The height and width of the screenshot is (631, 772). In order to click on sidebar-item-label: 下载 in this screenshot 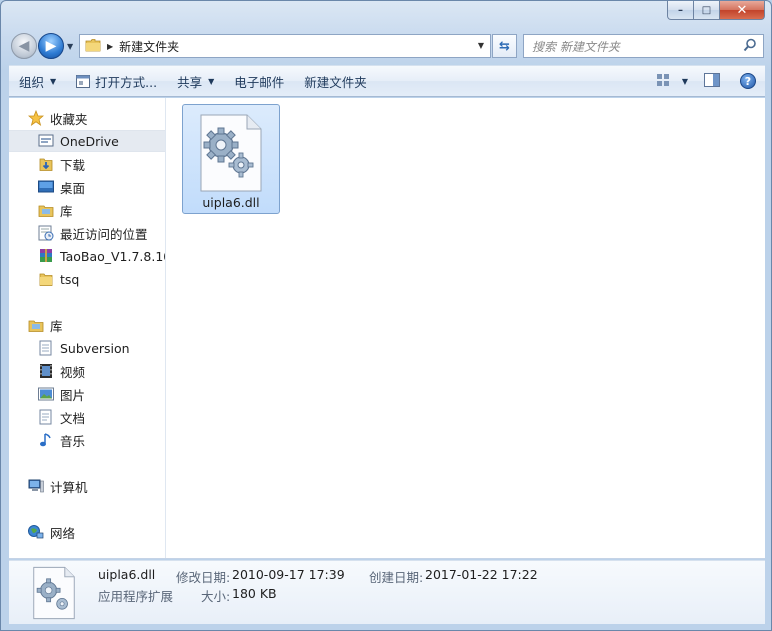, I will do `click(73, 165)`.